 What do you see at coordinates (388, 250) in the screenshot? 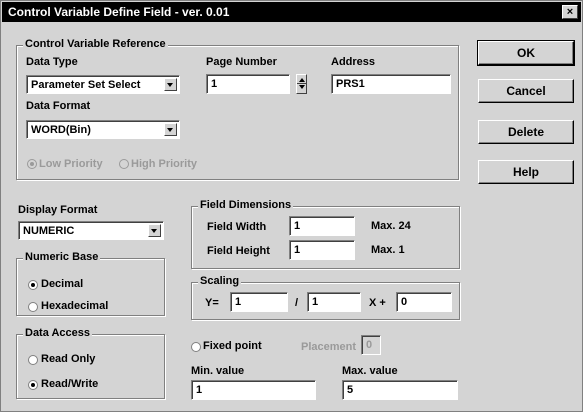
I see `field-height-max: Max. 1` at bounding box center [388, 250].